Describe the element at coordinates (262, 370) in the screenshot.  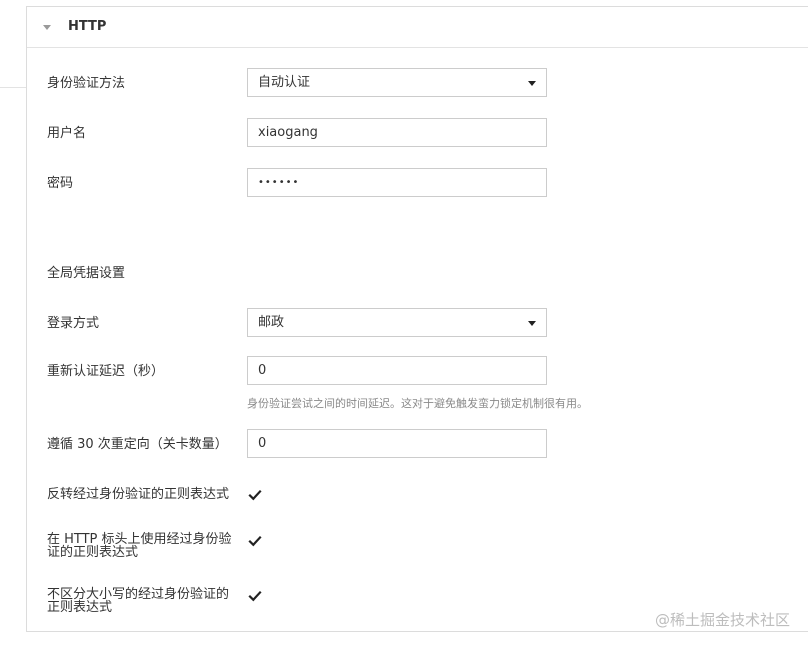
I see `reauth-delay-value: 0` at that location.